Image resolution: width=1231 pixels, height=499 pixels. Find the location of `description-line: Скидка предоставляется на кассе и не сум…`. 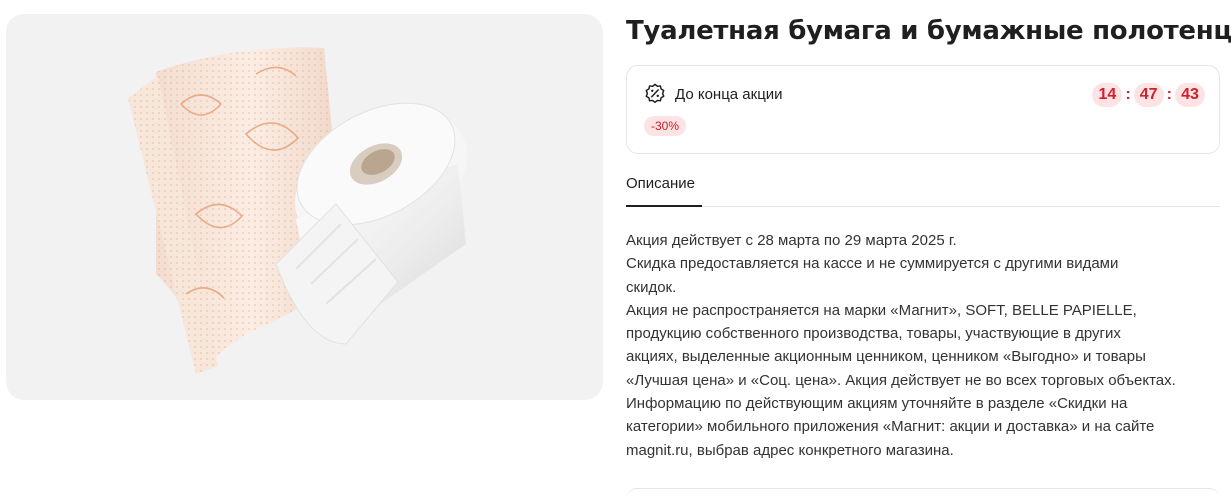

description-line: Скидка предоставляется на кассе и не сум… is located at coordinates (872, 264).